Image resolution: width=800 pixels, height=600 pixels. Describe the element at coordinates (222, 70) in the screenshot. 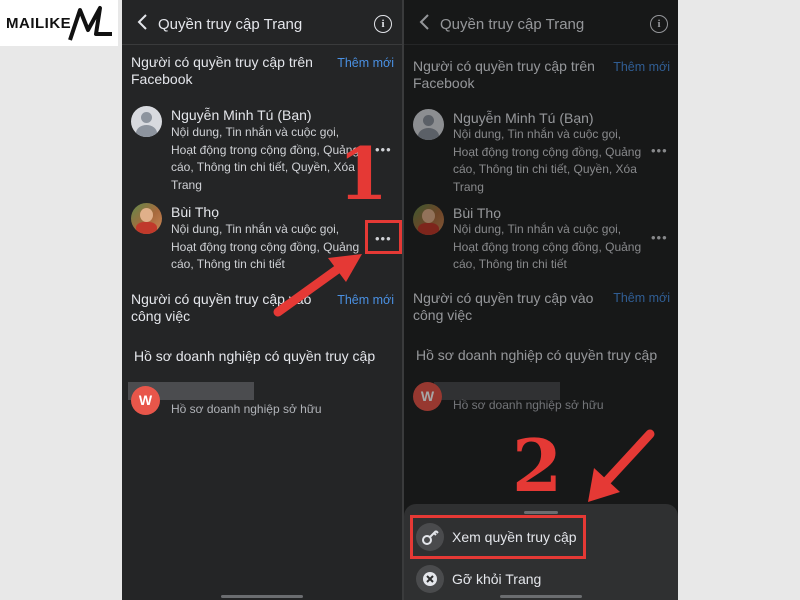

I see `facebook-access-section-title: Người có quyền truy cập trên Facebook` at that location.